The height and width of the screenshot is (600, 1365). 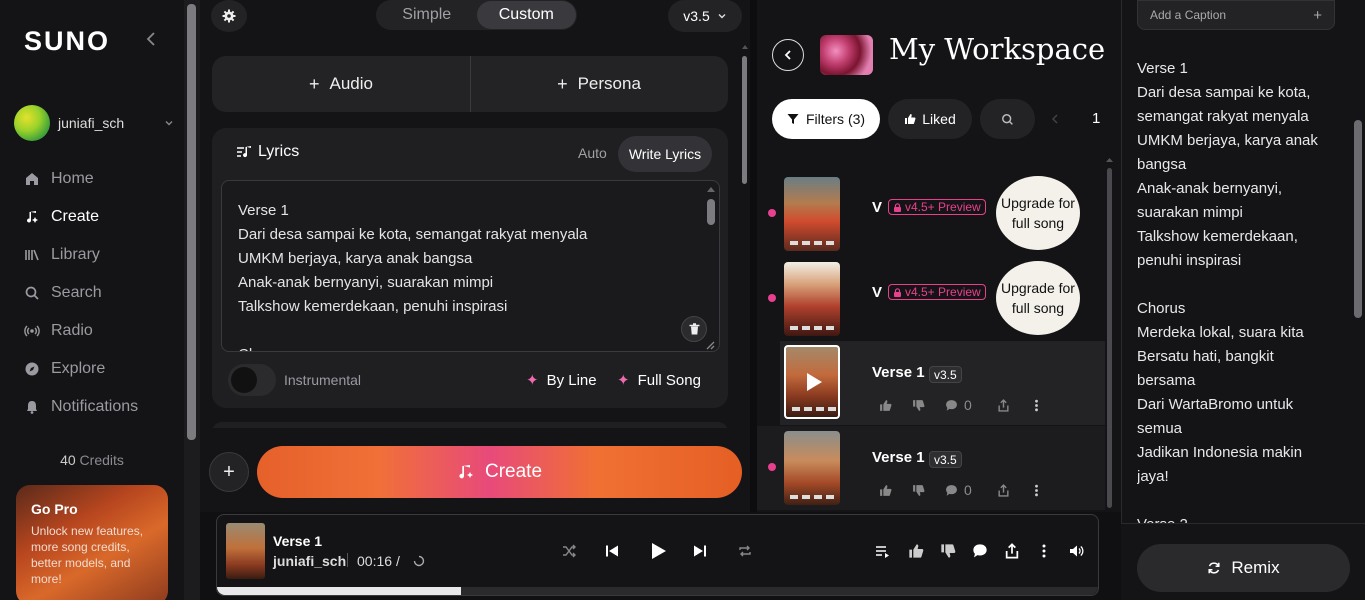 I want to click on playback-progress, so click(x=657, y=591).